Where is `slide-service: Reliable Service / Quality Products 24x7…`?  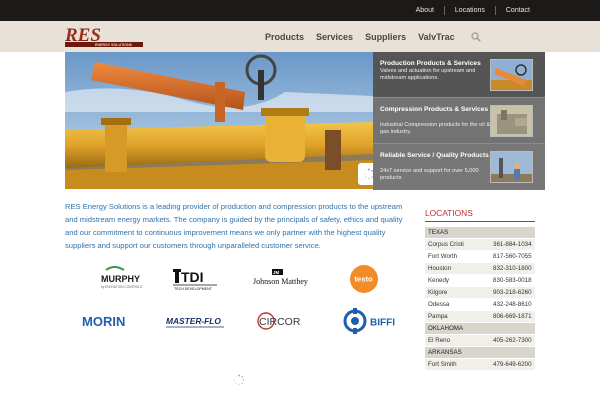
slide-service: Reliable Service / Quality Products 24x7… is located at coordinates (459, 167).